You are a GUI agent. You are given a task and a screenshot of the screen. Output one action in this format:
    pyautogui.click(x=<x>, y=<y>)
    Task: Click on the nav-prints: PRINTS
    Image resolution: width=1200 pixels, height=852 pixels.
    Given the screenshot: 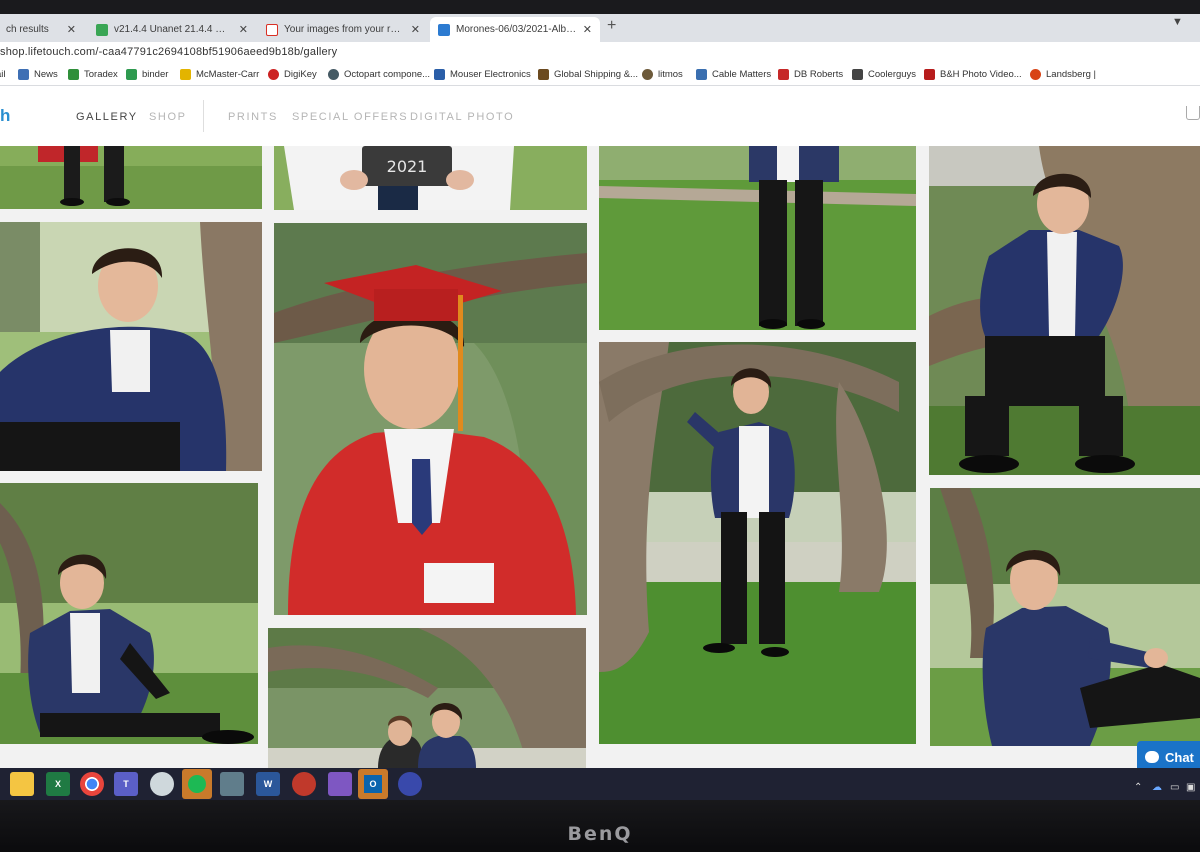 What is the action you would take?
    pyautogui.click(x=253, y=117)
    